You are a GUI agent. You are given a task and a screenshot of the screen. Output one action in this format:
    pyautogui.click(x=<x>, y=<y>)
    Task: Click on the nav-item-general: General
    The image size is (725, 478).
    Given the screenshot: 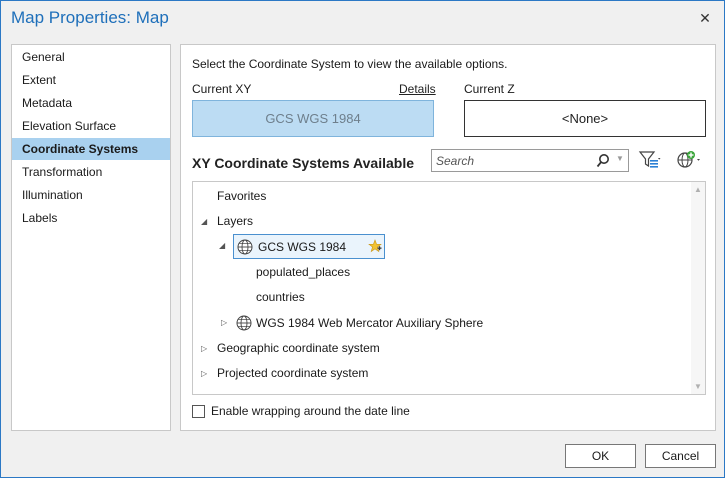 What is the action you would take?
    pyautogui.click(x=91, y=57)
    